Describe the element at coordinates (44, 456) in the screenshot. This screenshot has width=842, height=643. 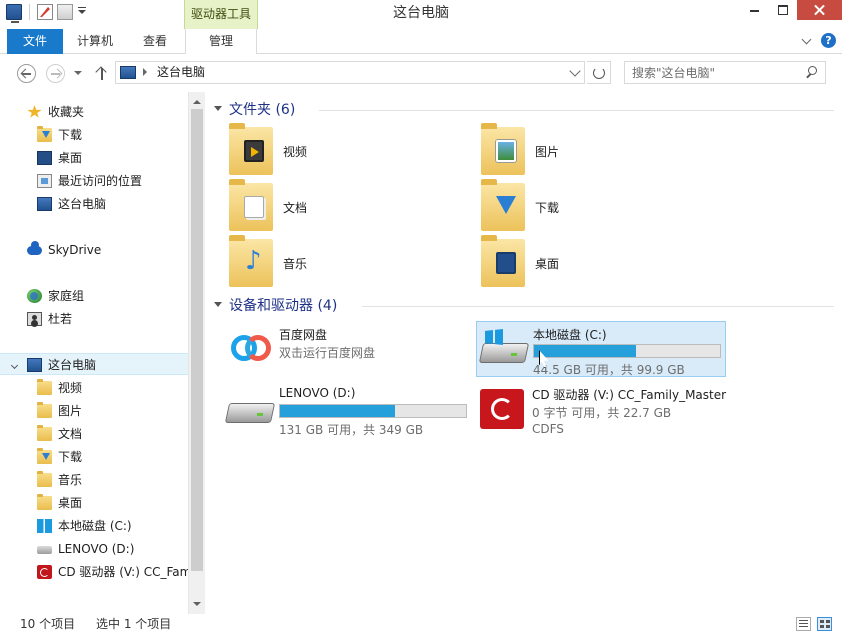
I see `downloads-folder-icon` at that location.